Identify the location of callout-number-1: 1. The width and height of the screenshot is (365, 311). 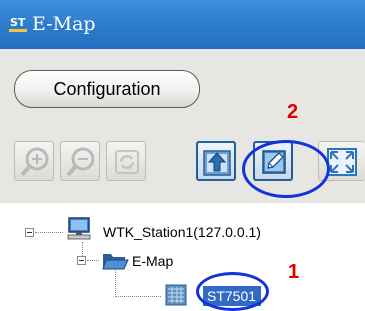
(294, 272).